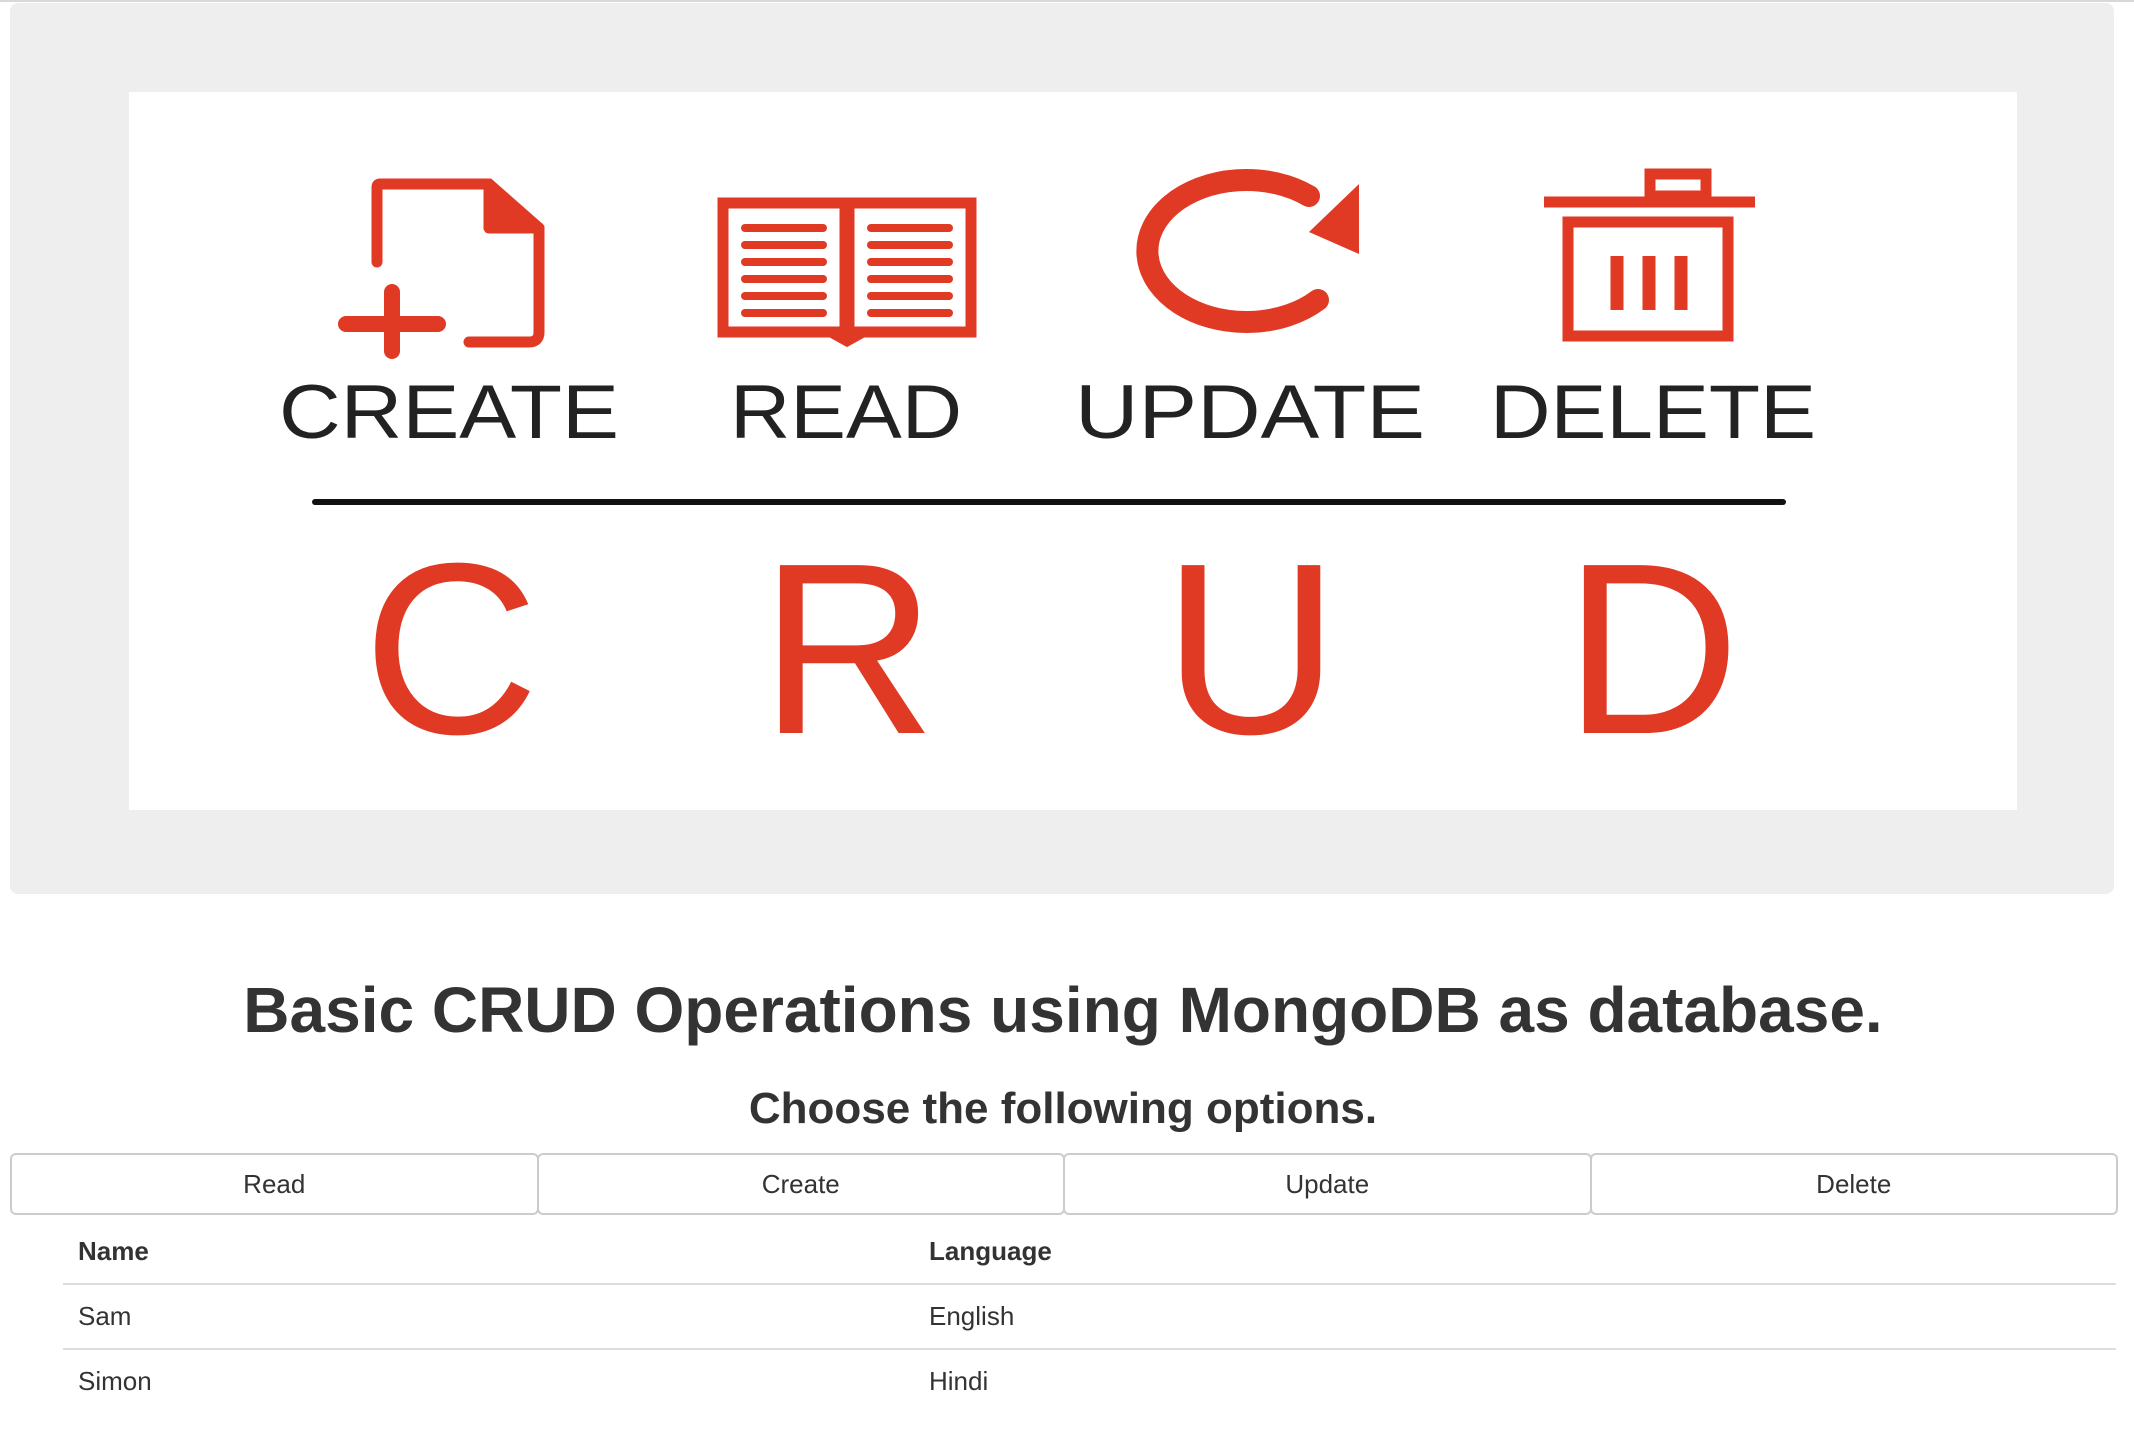 The image size is (2134, 1448). What do you see at coordinates (846, 412) in the screenshot?
I see `read-label: READ` at bounding box center [846, 412].